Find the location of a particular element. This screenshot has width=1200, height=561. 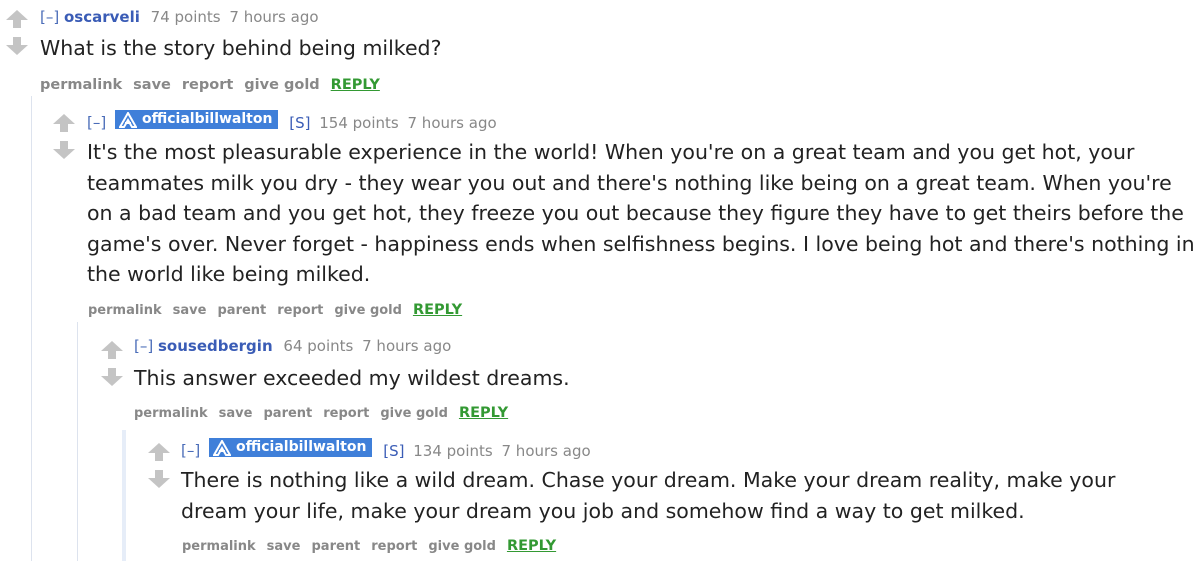

comment-tagline: [–] oscarveli 74 points 7 hours ago is located at coordinates (179, 17).